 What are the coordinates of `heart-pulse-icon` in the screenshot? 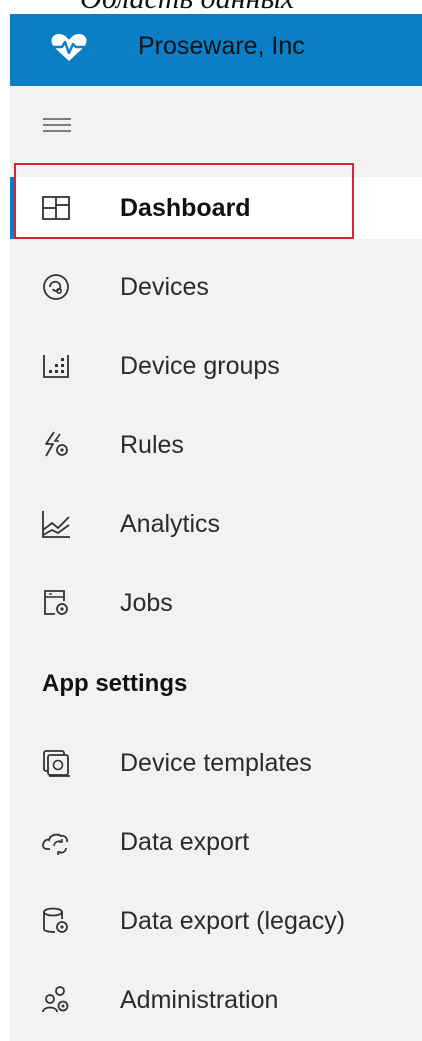 It's located at (69, 48).